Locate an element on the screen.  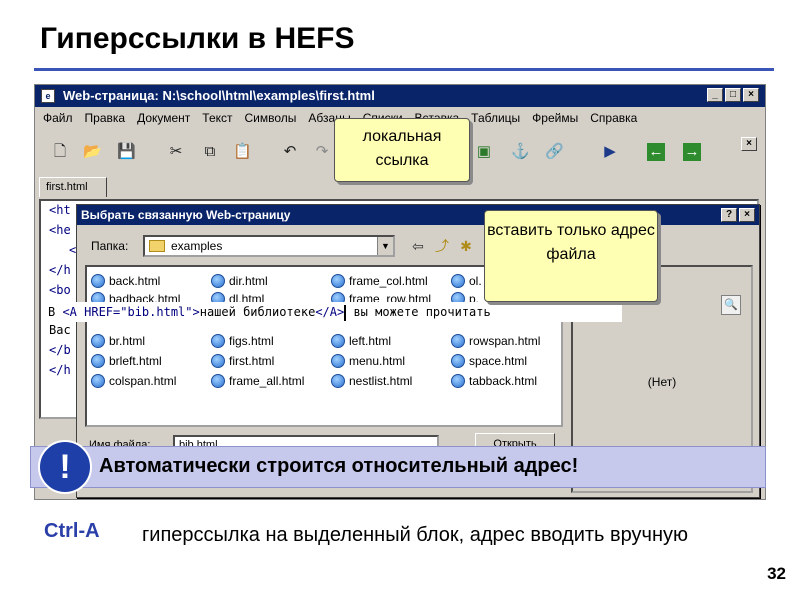
undo-icon: ↶ is located at coordinates (290, 152).